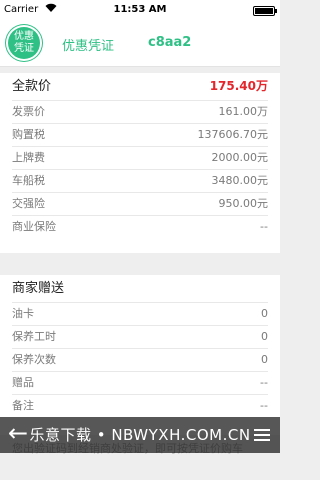 The image size is (320, 480). Describe the element at coordinates (34, 336) in the screenshot. I see `item-label: 保养工时` at that location.